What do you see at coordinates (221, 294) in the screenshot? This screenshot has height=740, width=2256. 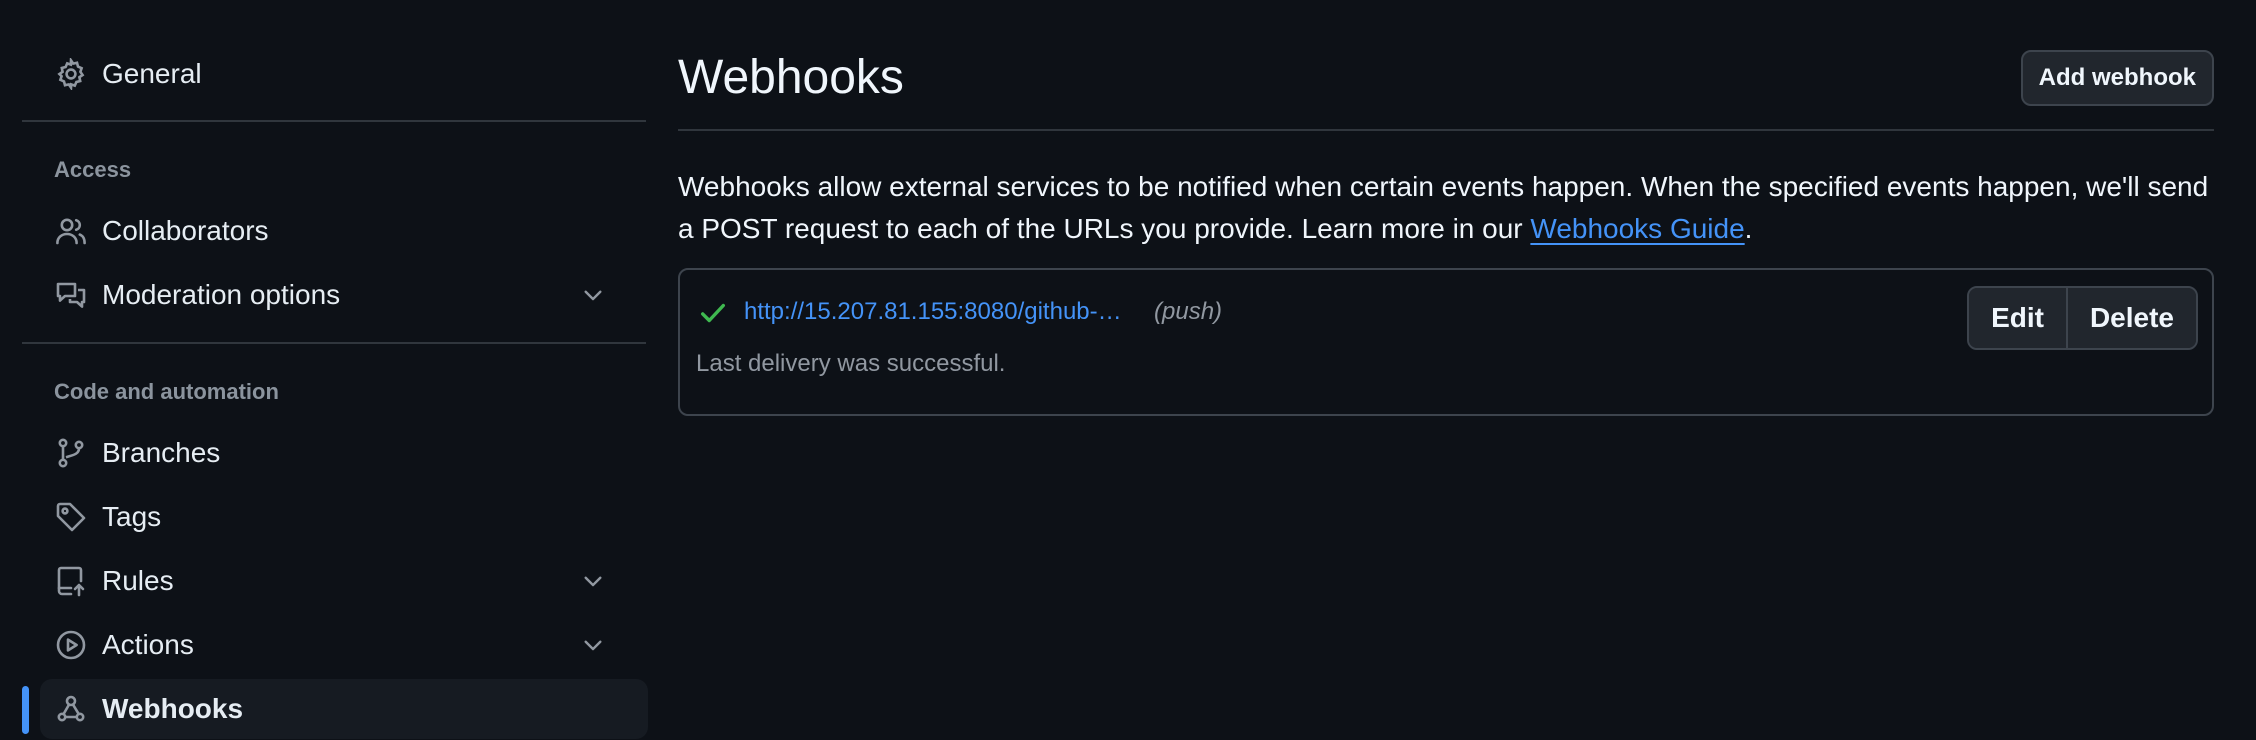 I see `sidebar-item-label: Moderation options` at bounding box center [221, 294].